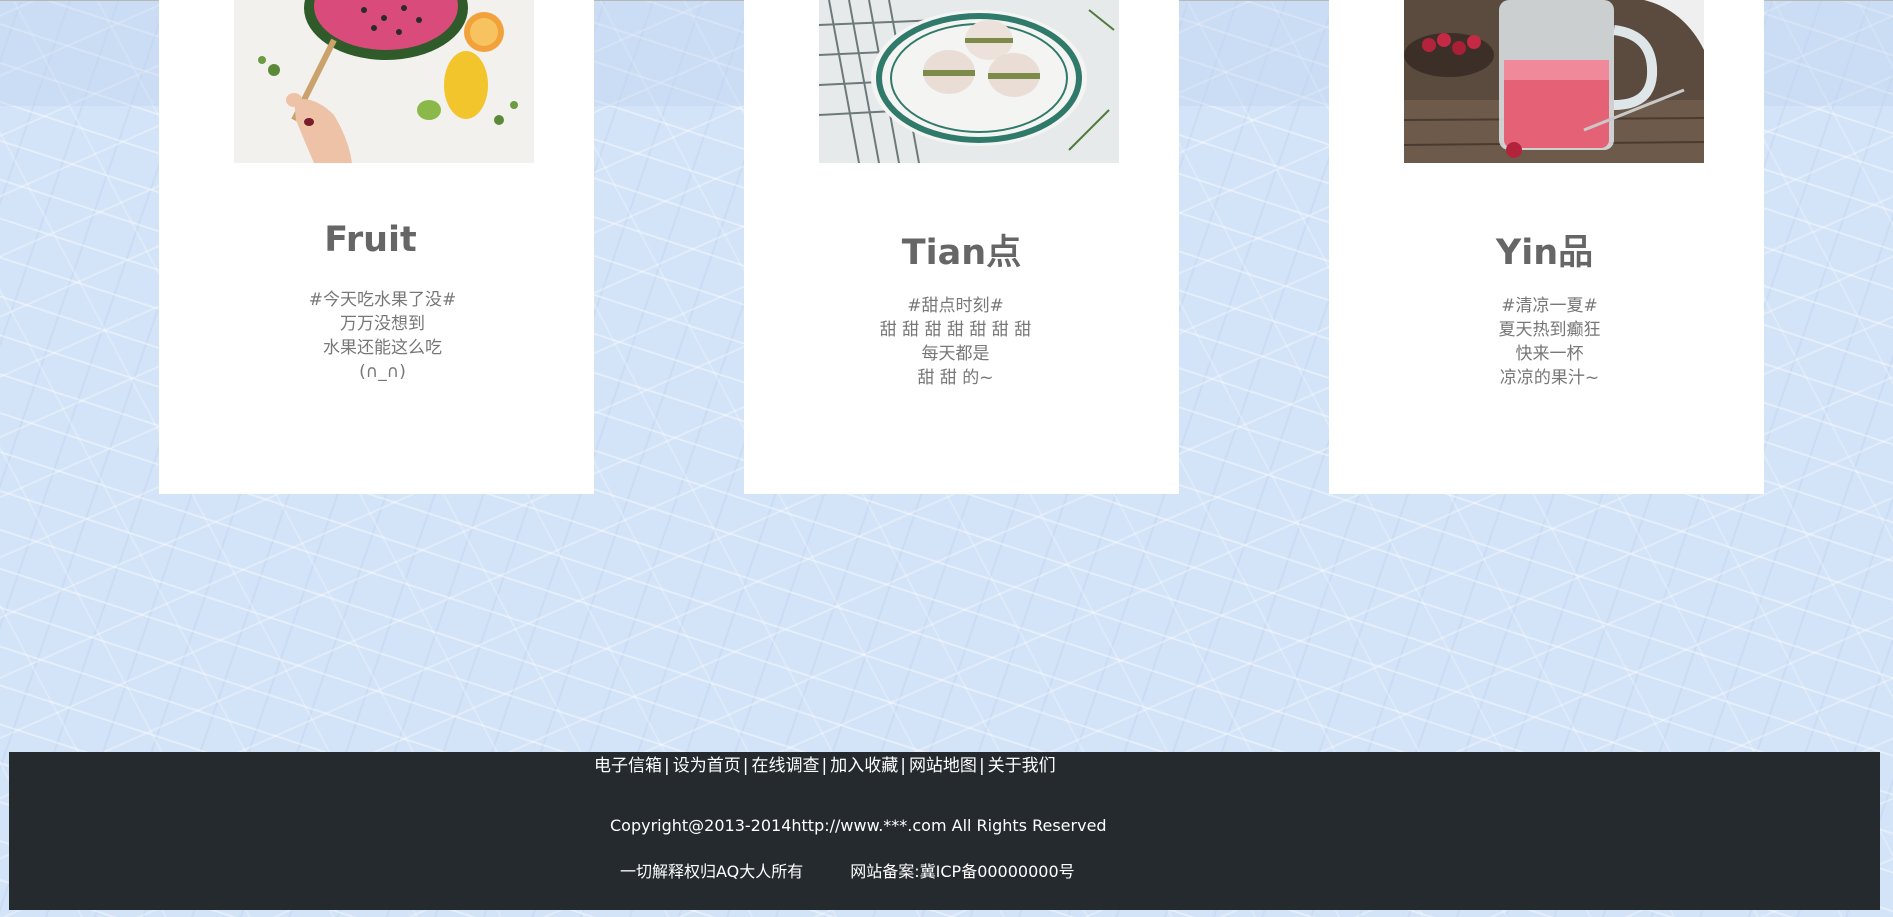  What do you see at coordinates (955, 306) in the screenshot?
I see `card-line: #甜点时刻#` at bounding box center [955, 306].